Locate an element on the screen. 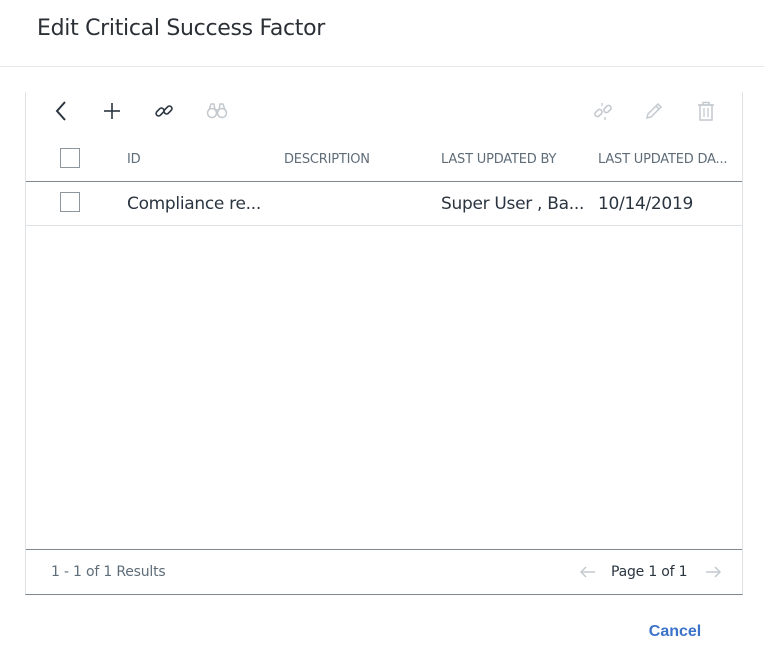  add-button is located at coordinates (112, 111).